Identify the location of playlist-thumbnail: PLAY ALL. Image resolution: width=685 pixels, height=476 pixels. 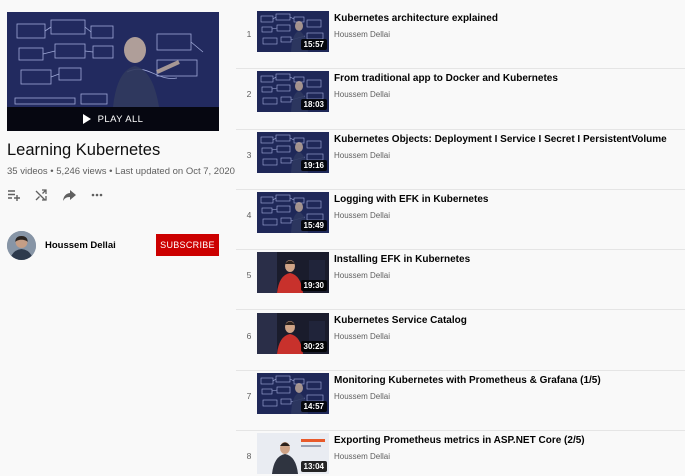
(113, 71).